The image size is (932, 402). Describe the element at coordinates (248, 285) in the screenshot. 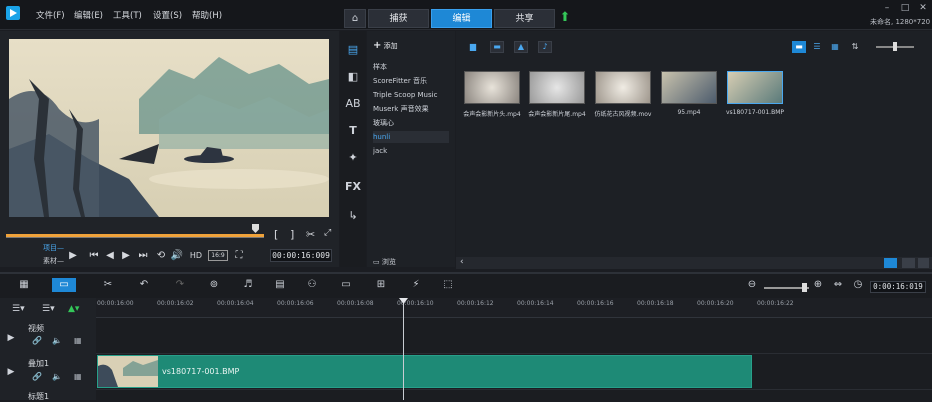

I see `audio-mixer-icon: ♬` at that location.